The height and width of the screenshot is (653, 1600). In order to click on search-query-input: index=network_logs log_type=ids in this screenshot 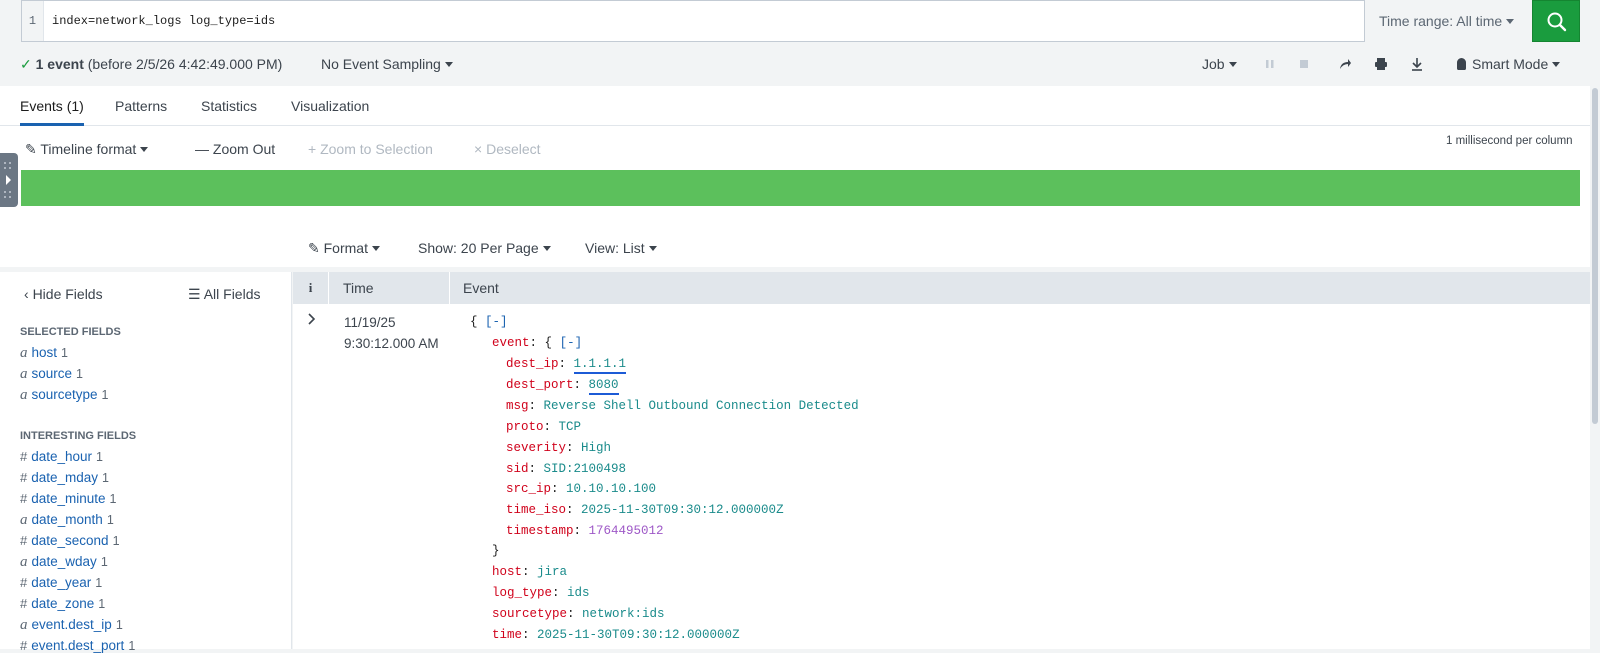, I will do `click(163, 21)`.